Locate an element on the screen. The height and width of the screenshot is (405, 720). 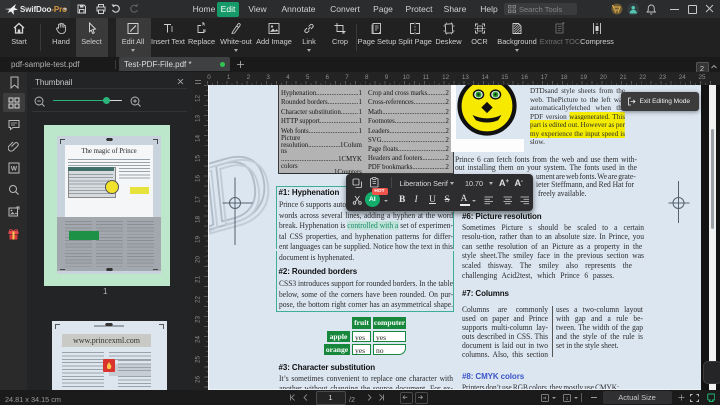
svg-text: W is located at coordinates (14, 169).